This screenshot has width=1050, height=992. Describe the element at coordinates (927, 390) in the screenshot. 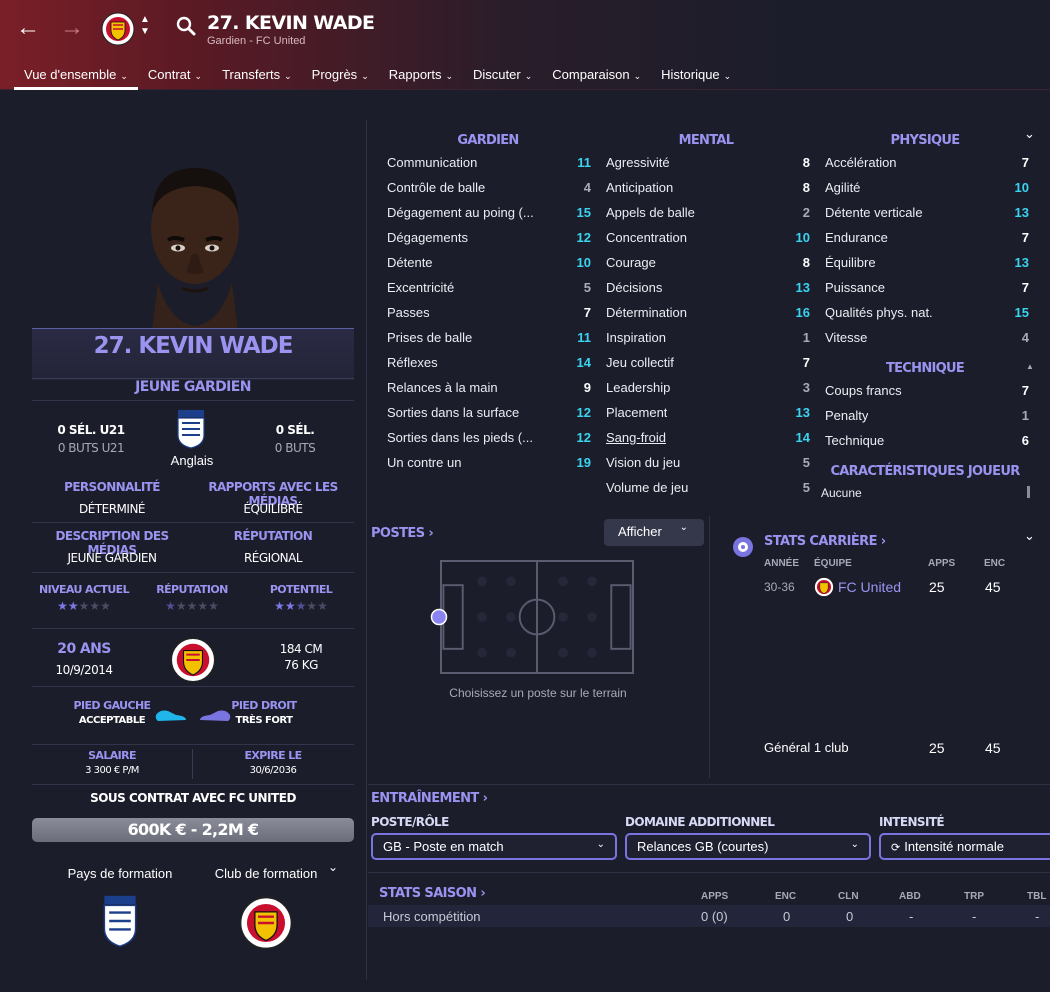

I see `attribute-row: Coups francs 7` at that location.